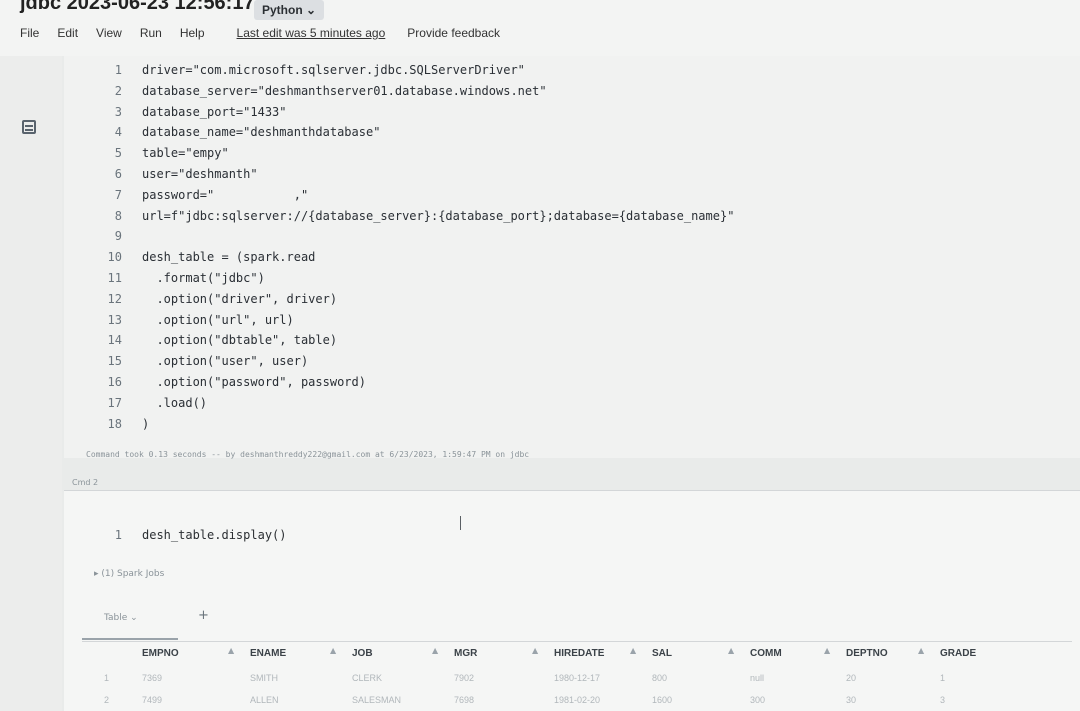  What do you see at coordinates (129, 574) in the screenshot?
I see `spark-jobs-toggle: ▸ (1) Spark Jobs` at bounding box center [129, 574].